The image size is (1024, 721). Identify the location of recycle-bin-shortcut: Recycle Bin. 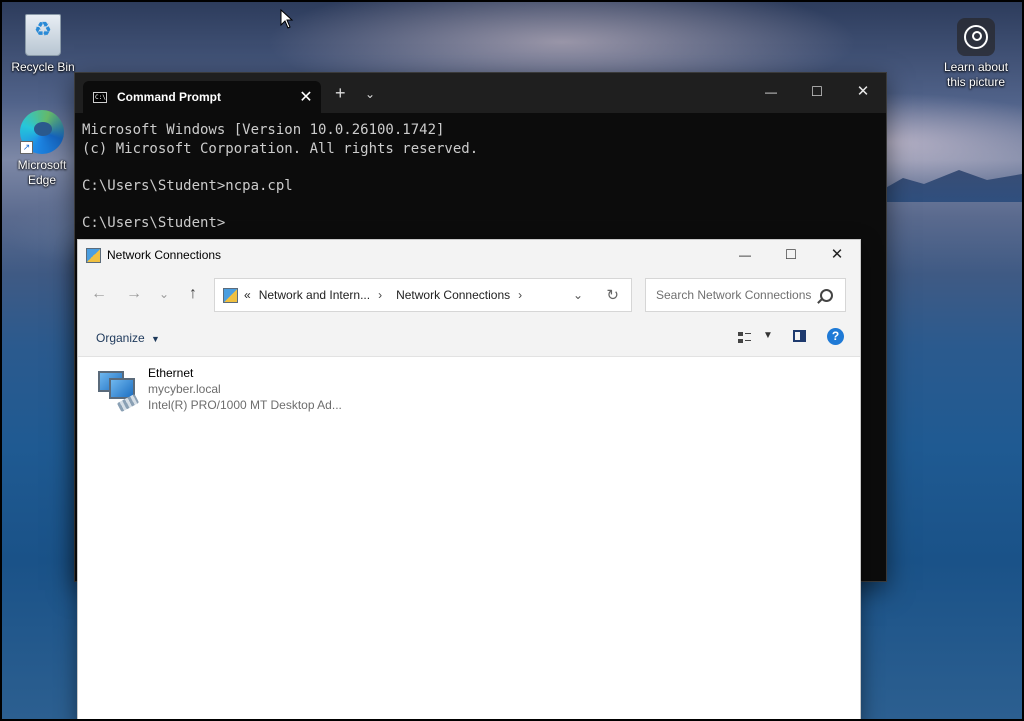
(43, 44).